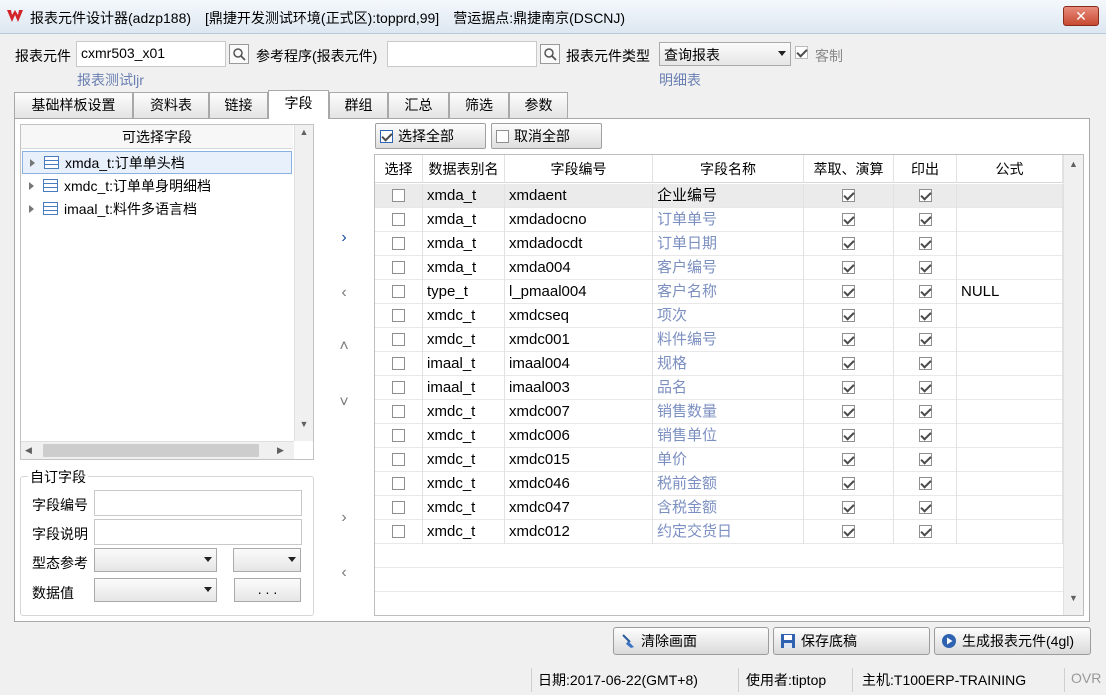 The width and height of the screenshot is (1106, 695). What do you see at coordinates (1012, 641) in the screenshot?
I see `generate-report-button: 生成报表元件(4gl)` at bounding box center [1012, 641].